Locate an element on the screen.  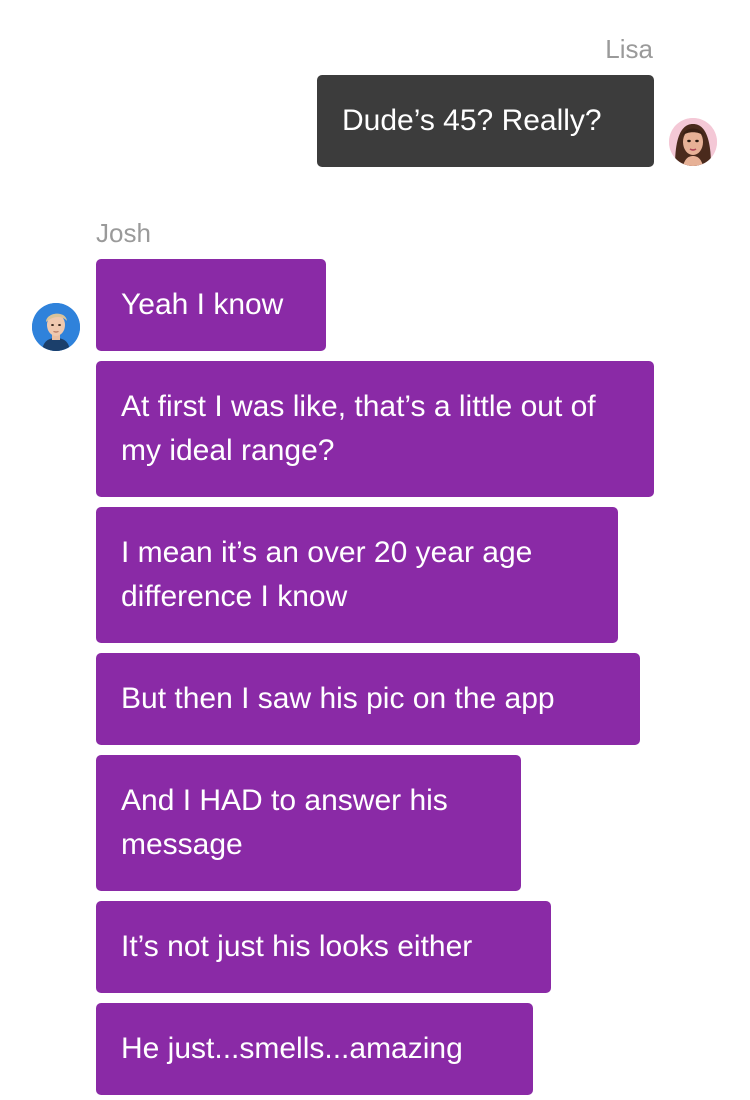
sender-name-josh: Josh is located at coordinates (123, 233).